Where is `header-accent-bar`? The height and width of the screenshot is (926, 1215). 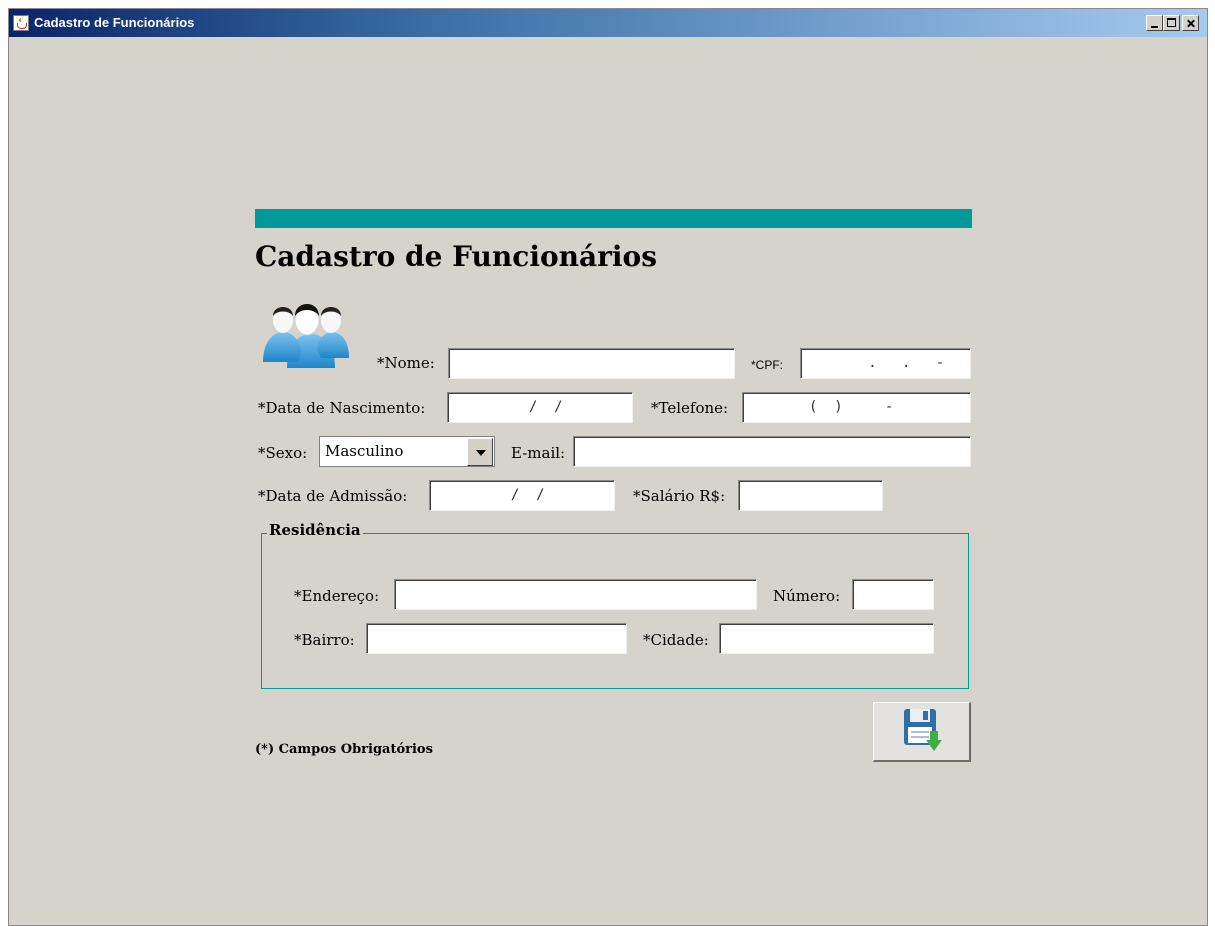 header-accent-bar is located at coordinates (613, 218).